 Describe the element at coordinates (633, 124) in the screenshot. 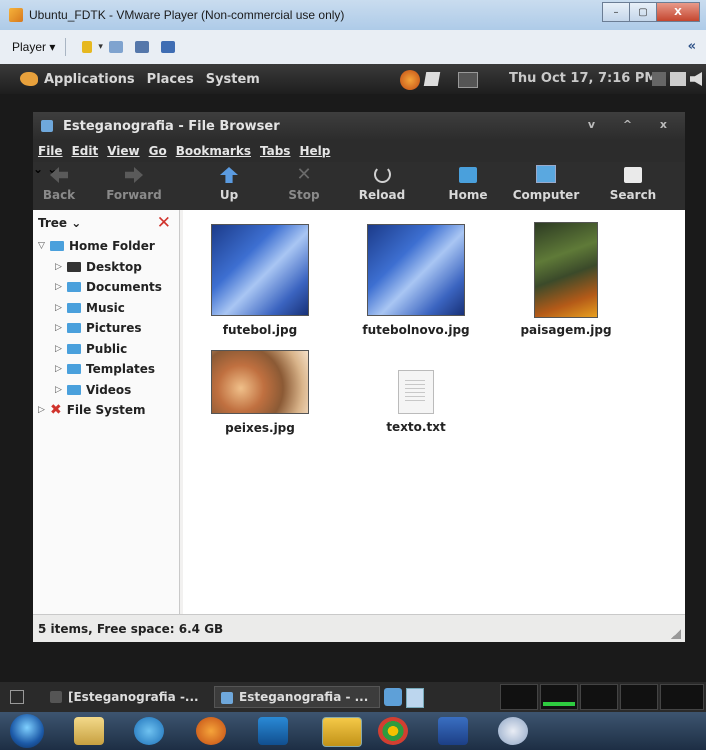

I see `window-control-buttons: v ^ x` at that location.